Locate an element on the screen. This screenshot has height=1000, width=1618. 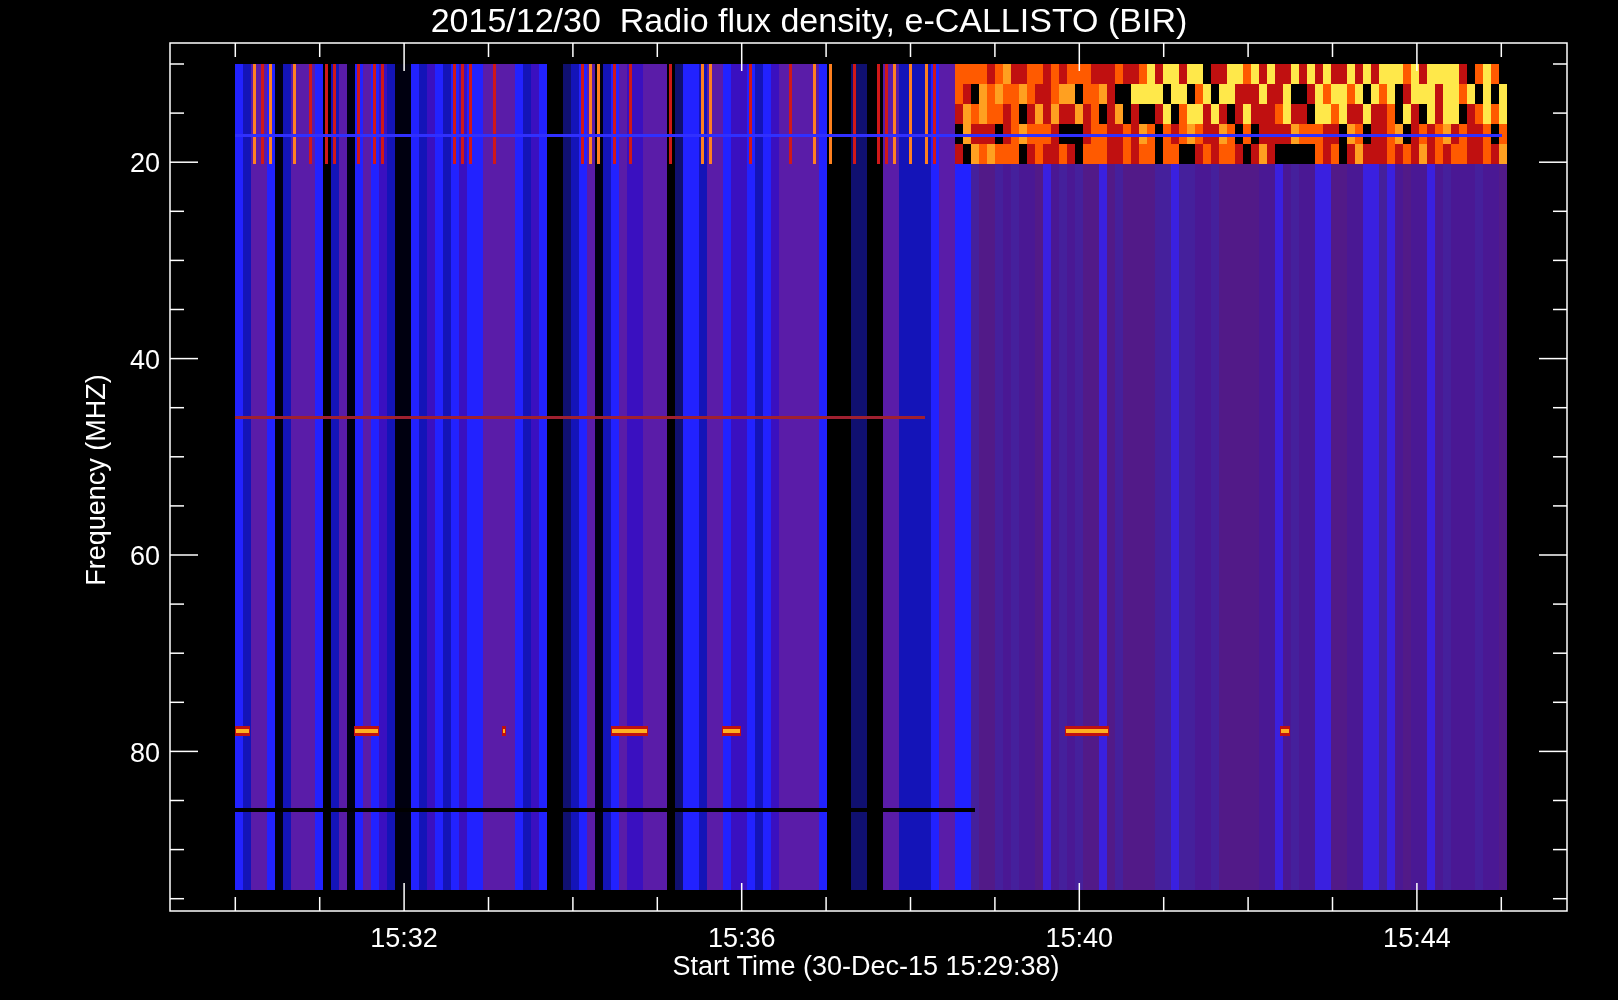
y-axis-label: Frequency (MHZ) is located at coordinates (96, 480).